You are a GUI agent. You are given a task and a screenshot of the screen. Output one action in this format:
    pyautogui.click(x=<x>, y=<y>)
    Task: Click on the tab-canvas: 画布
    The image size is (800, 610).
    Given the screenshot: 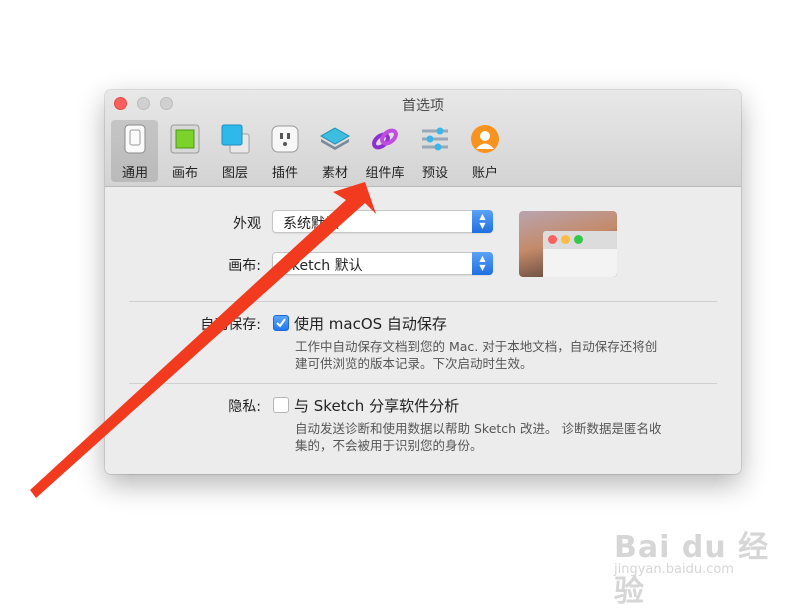 What is the action you would take?
    pyautogui.click(x=184, y=151)
    